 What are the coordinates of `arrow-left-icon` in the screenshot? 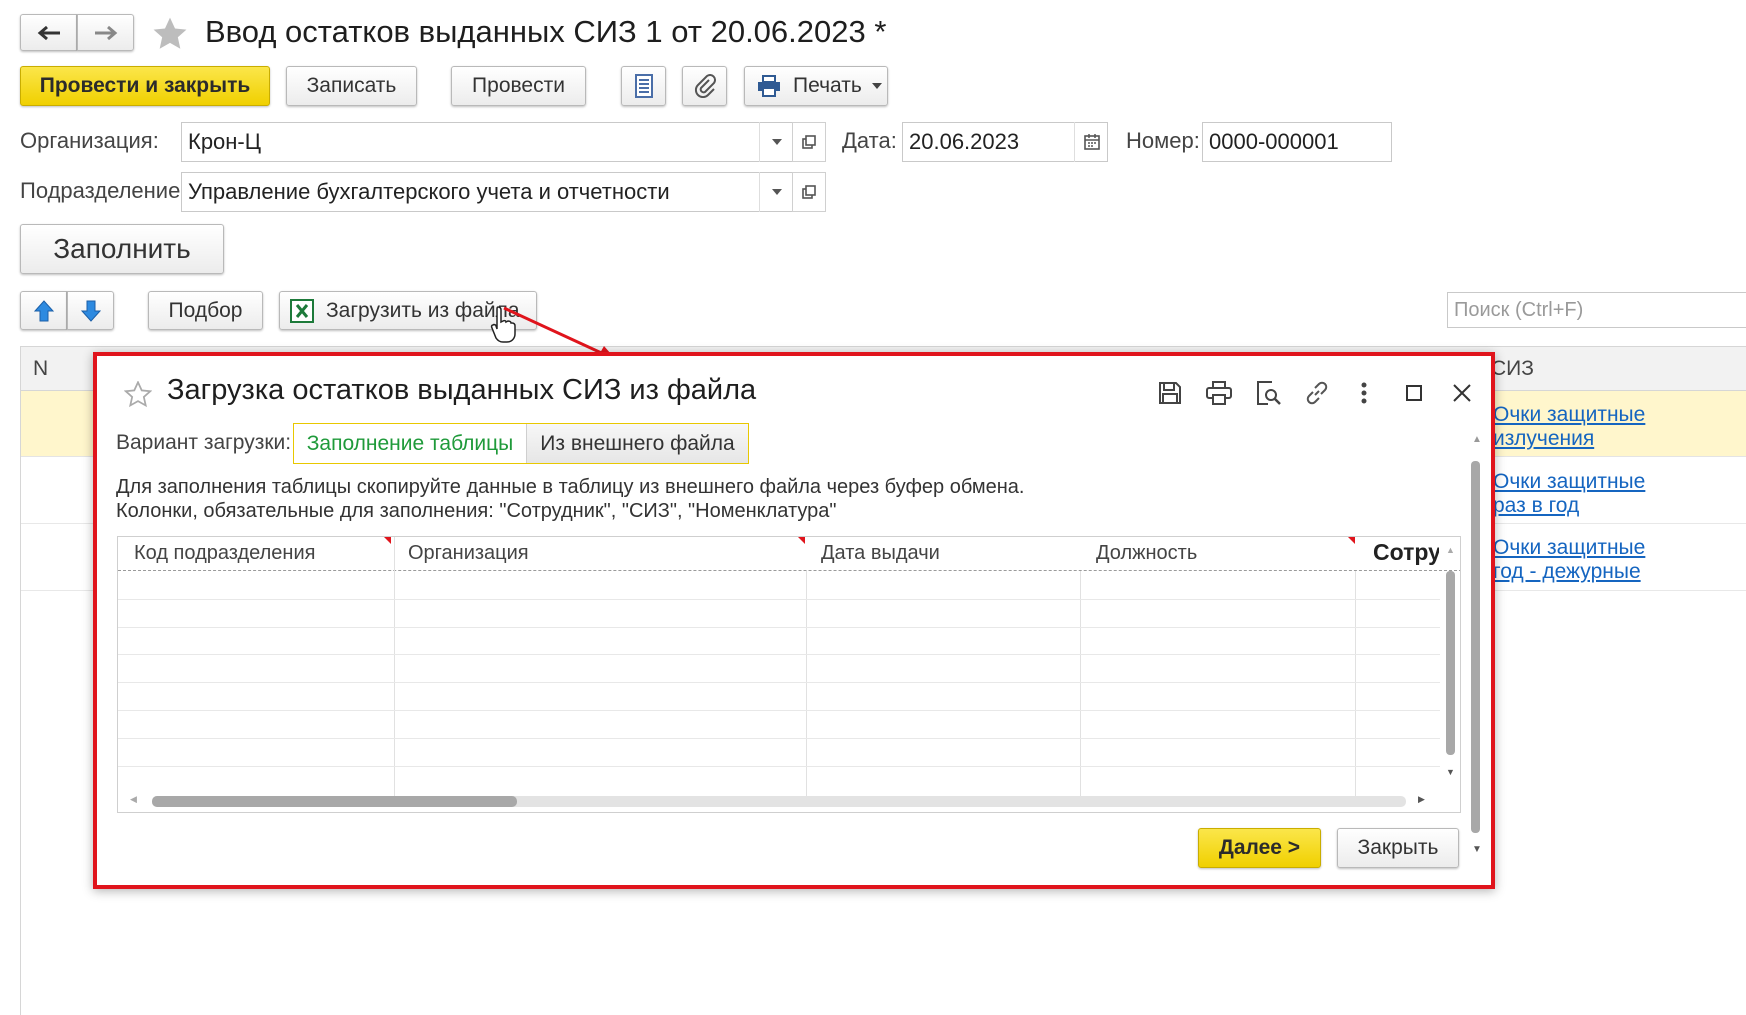 It's located at (49, 33).